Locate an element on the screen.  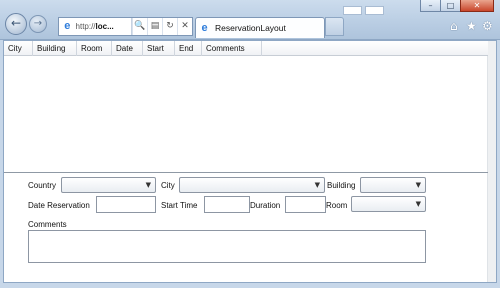
new-tab-button is located at coordinates (334, 26).